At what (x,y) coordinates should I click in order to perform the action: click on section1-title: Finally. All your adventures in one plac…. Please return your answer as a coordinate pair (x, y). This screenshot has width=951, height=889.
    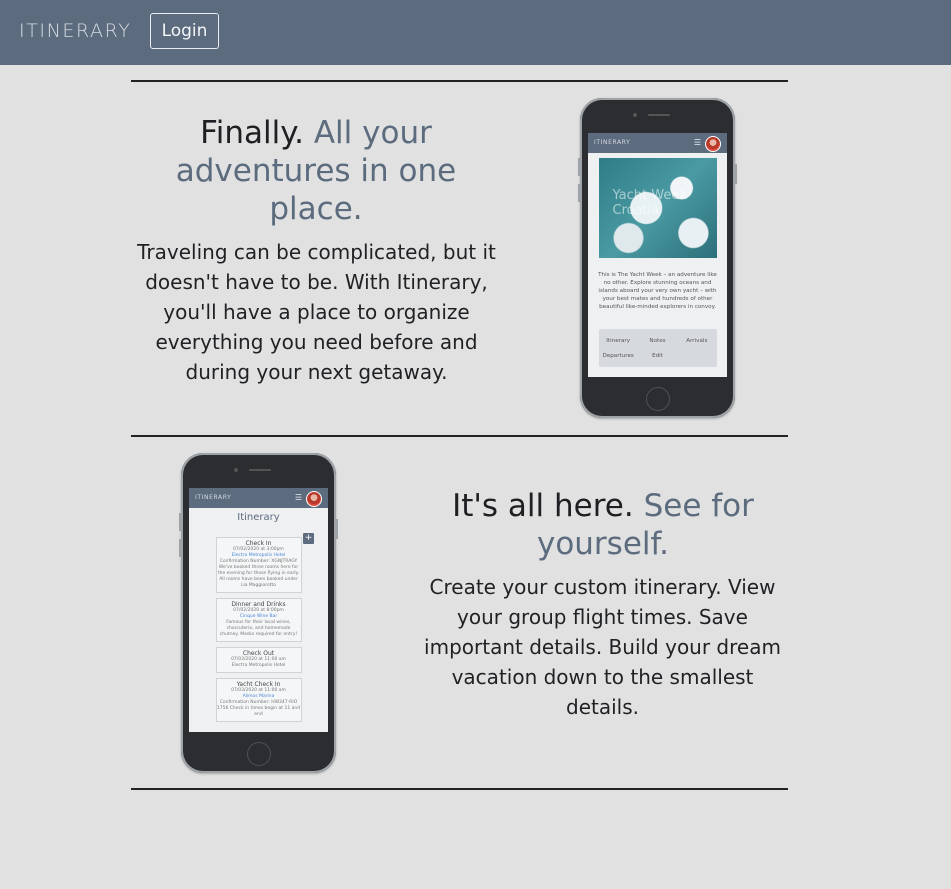
    Looking at the image, I should click on (316, 171).